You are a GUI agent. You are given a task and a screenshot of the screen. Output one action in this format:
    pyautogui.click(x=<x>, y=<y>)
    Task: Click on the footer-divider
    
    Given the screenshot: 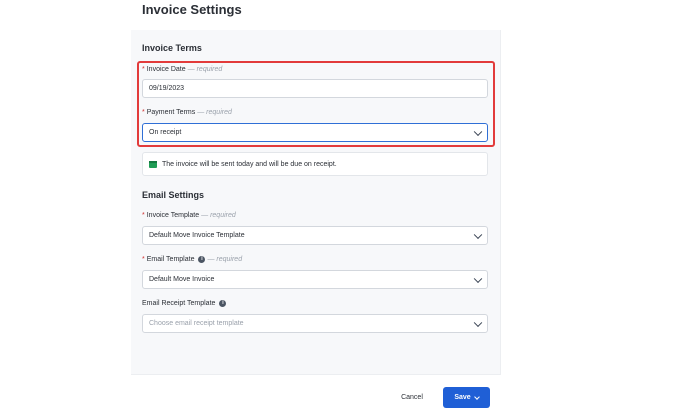 What is the action you would take?
    pyautogui.click(x=316, y=374)
    